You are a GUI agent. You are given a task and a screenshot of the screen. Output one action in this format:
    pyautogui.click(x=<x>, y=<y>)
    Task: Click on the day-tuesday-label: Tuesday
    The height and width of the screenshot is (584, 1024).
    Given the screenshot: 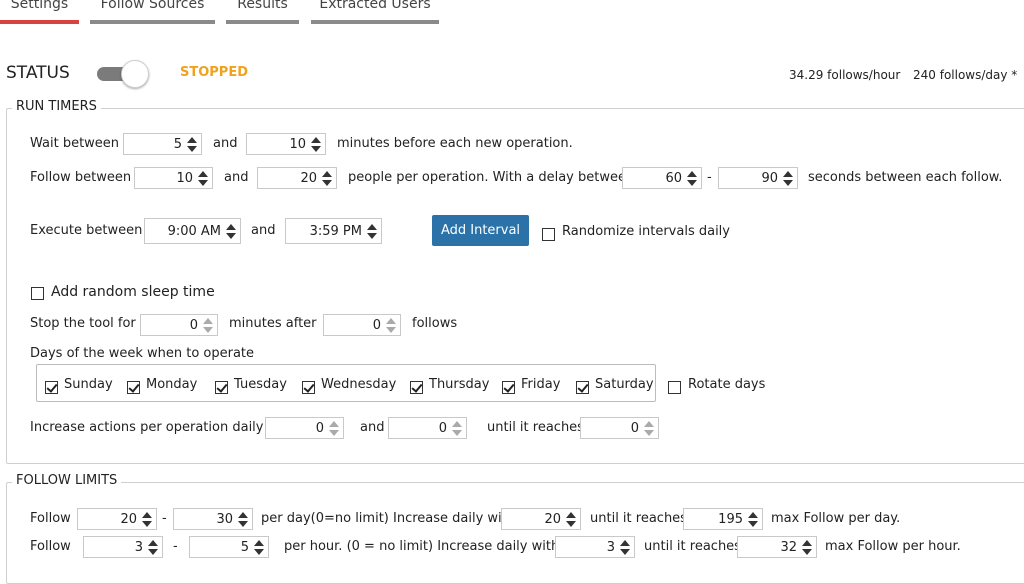 What is the action you would take?
    pyautogui.click(x=260, y=384)
    